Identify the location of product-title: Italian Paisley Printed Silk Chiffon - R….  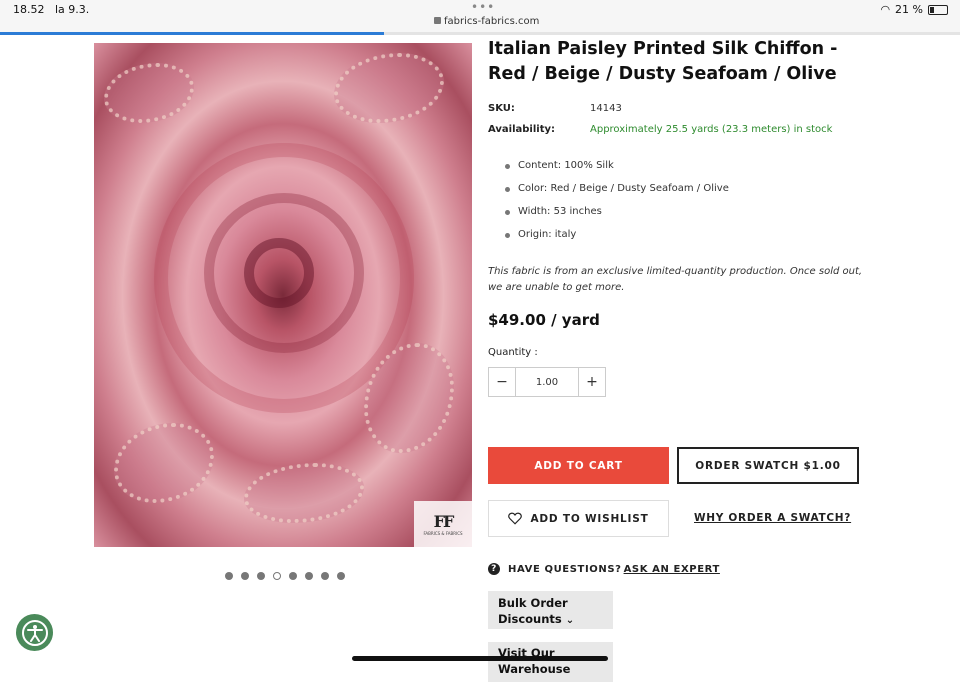
(663, 61).